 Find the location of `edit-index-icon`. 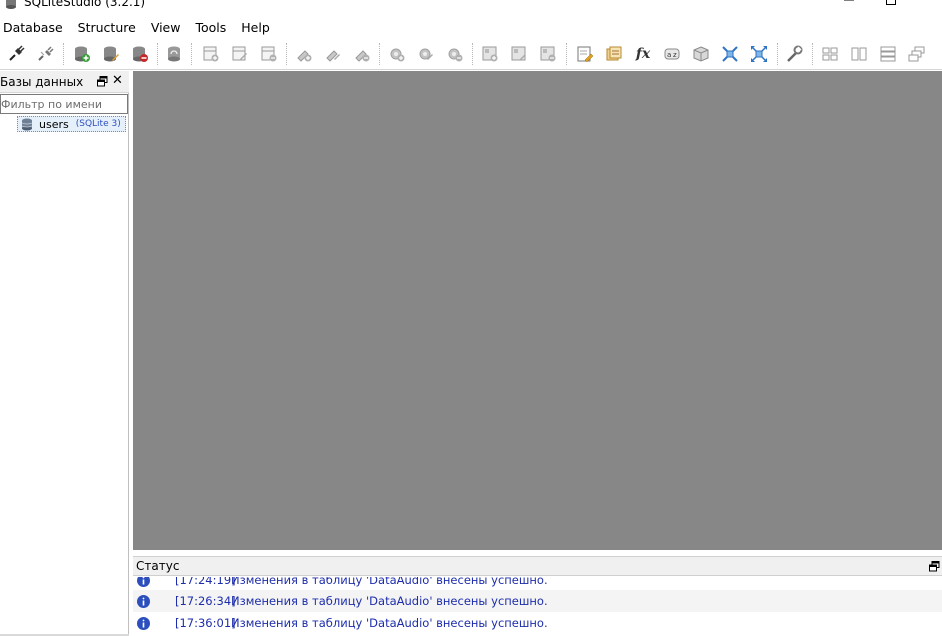

edit-index-icon is located at coordinates (333, 56).